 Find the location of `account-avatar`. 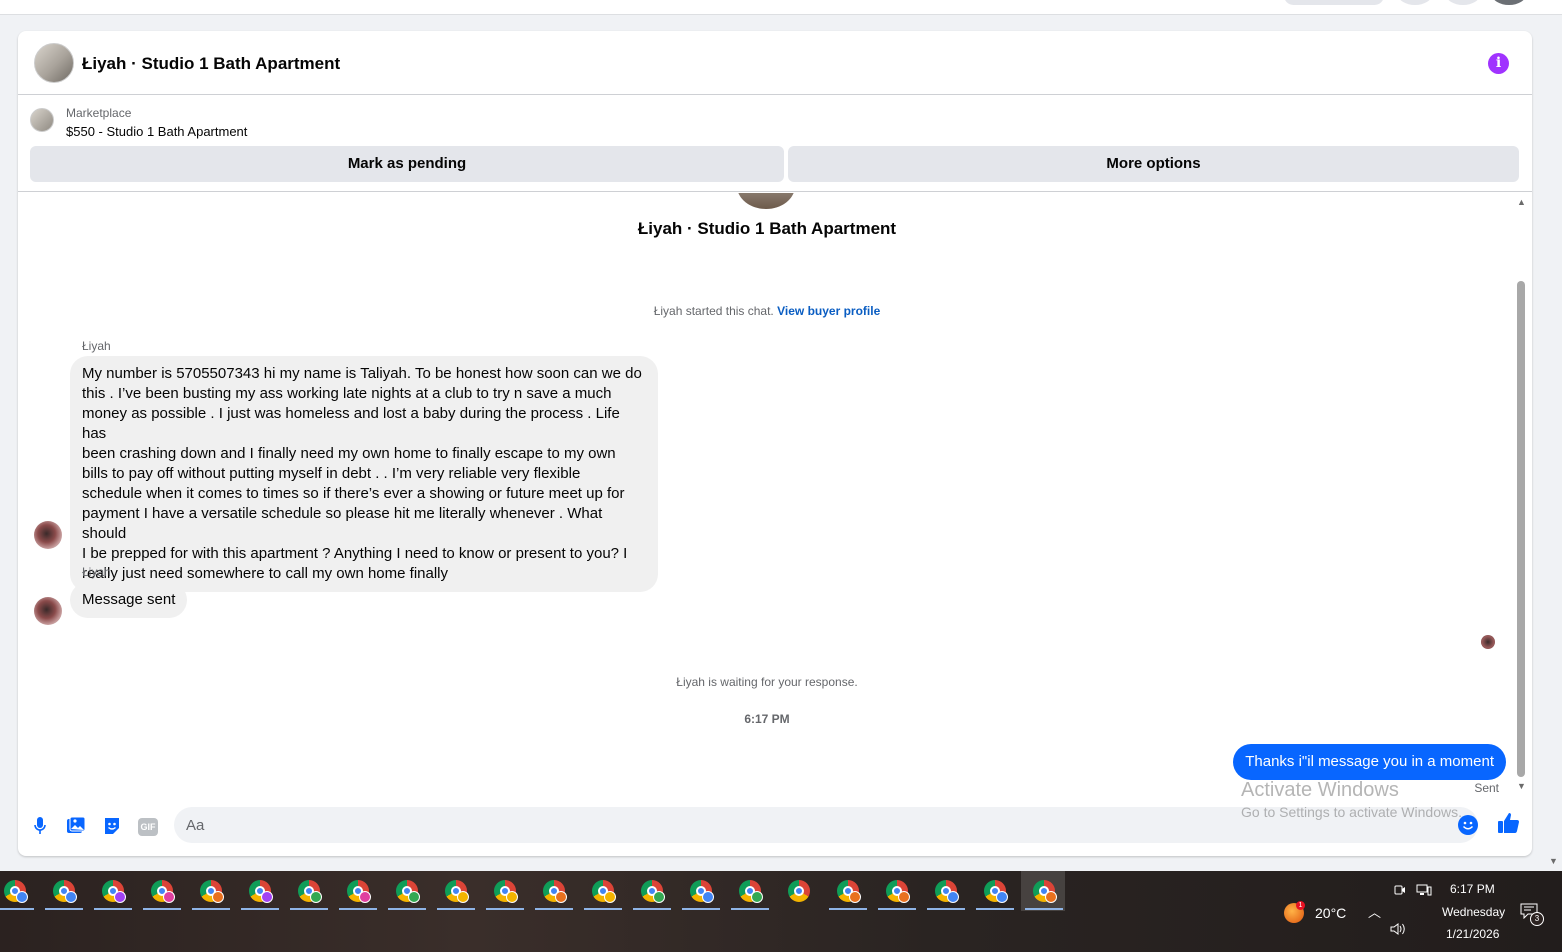

account-avatar is located at coordinates (1509, 2).